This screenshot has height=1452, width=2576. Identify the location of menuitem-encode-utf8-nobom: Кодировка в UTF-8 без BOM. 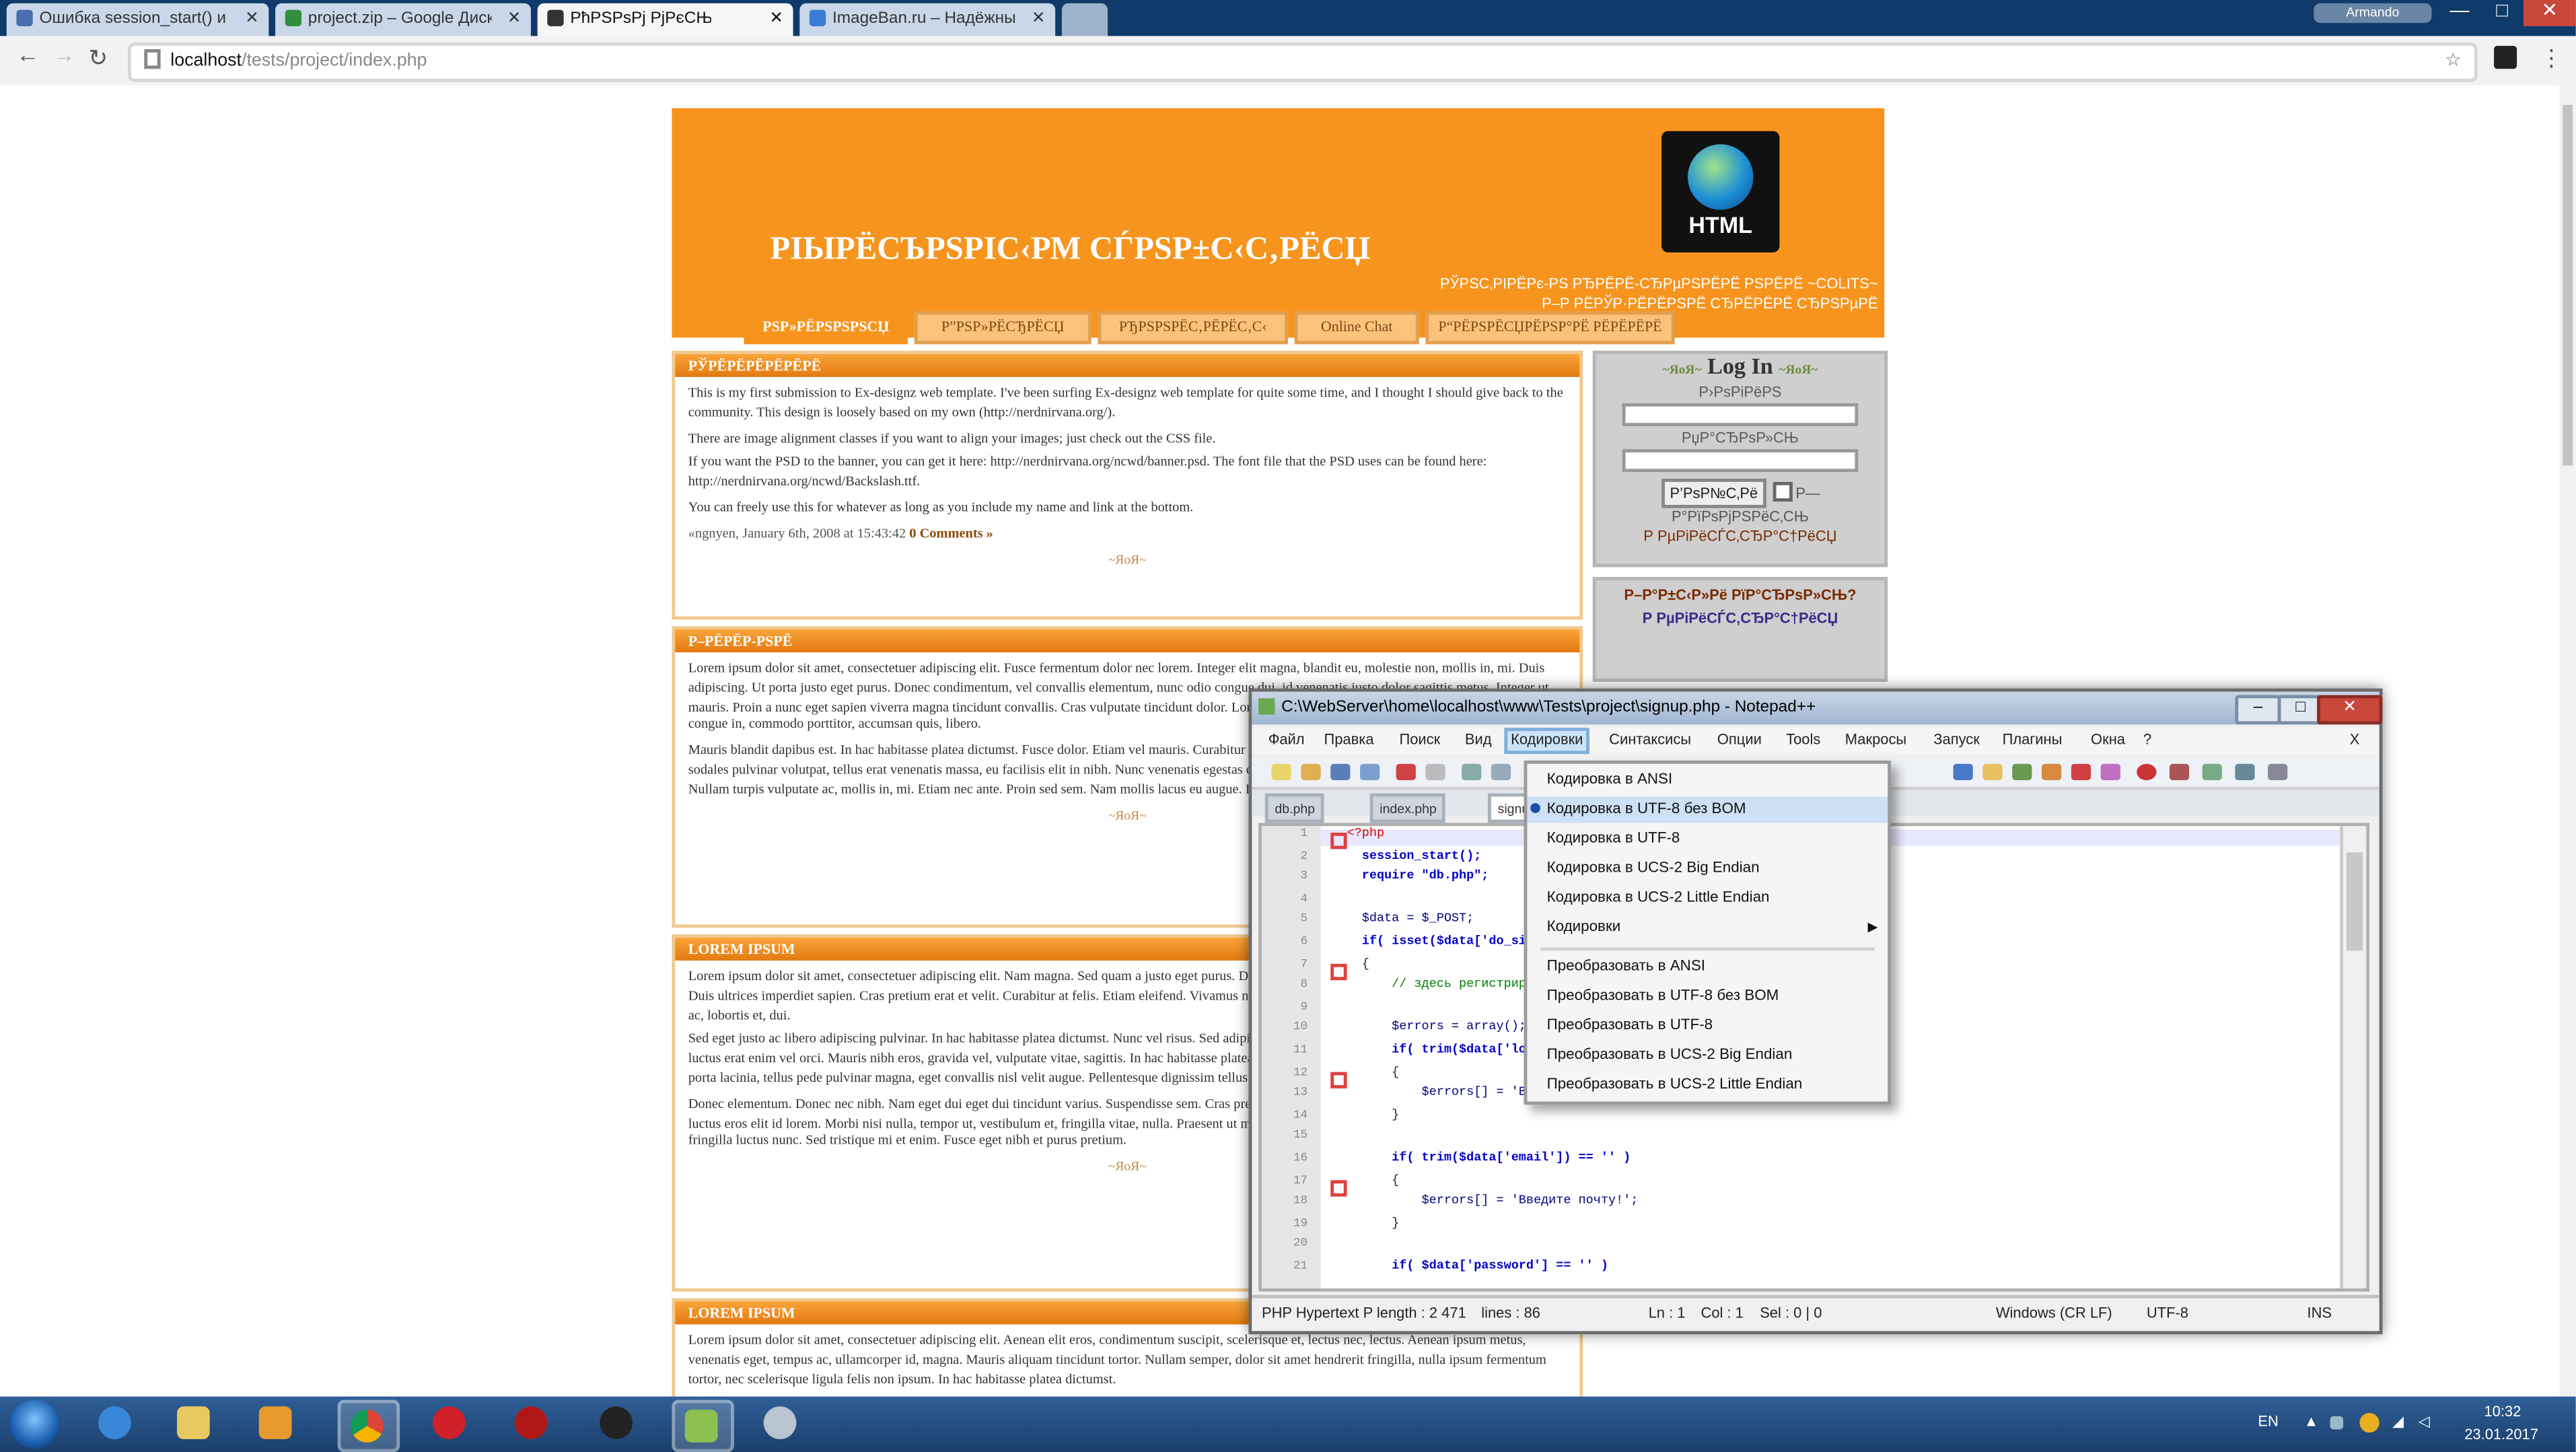
(1707, 809).